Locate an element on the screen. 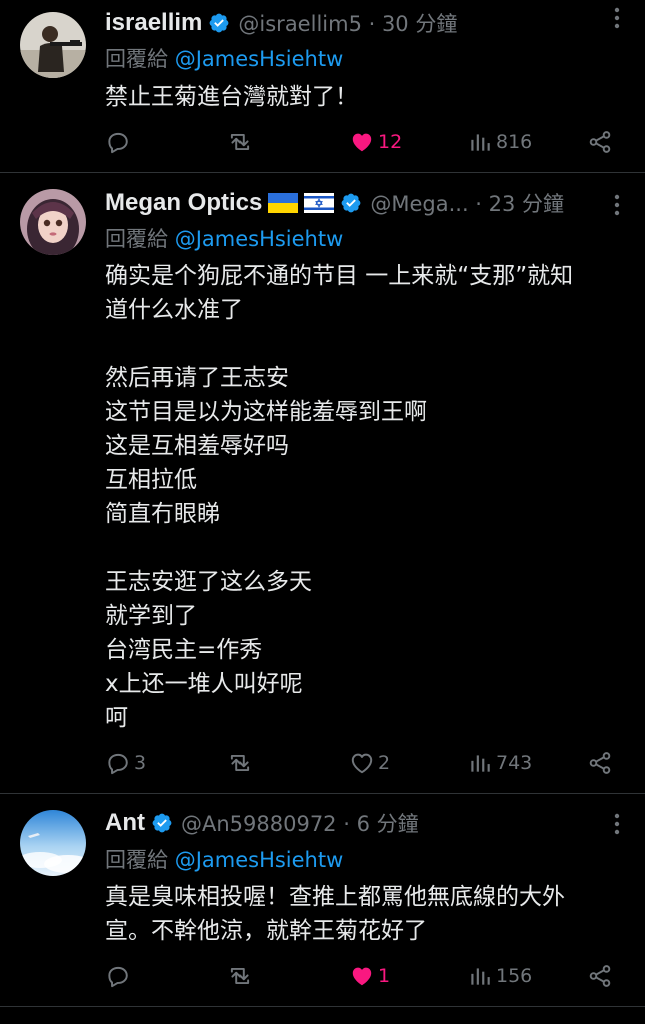 This screenshot has width=645, height=1024. views-button: 816 is located at coordinates (499, 142).